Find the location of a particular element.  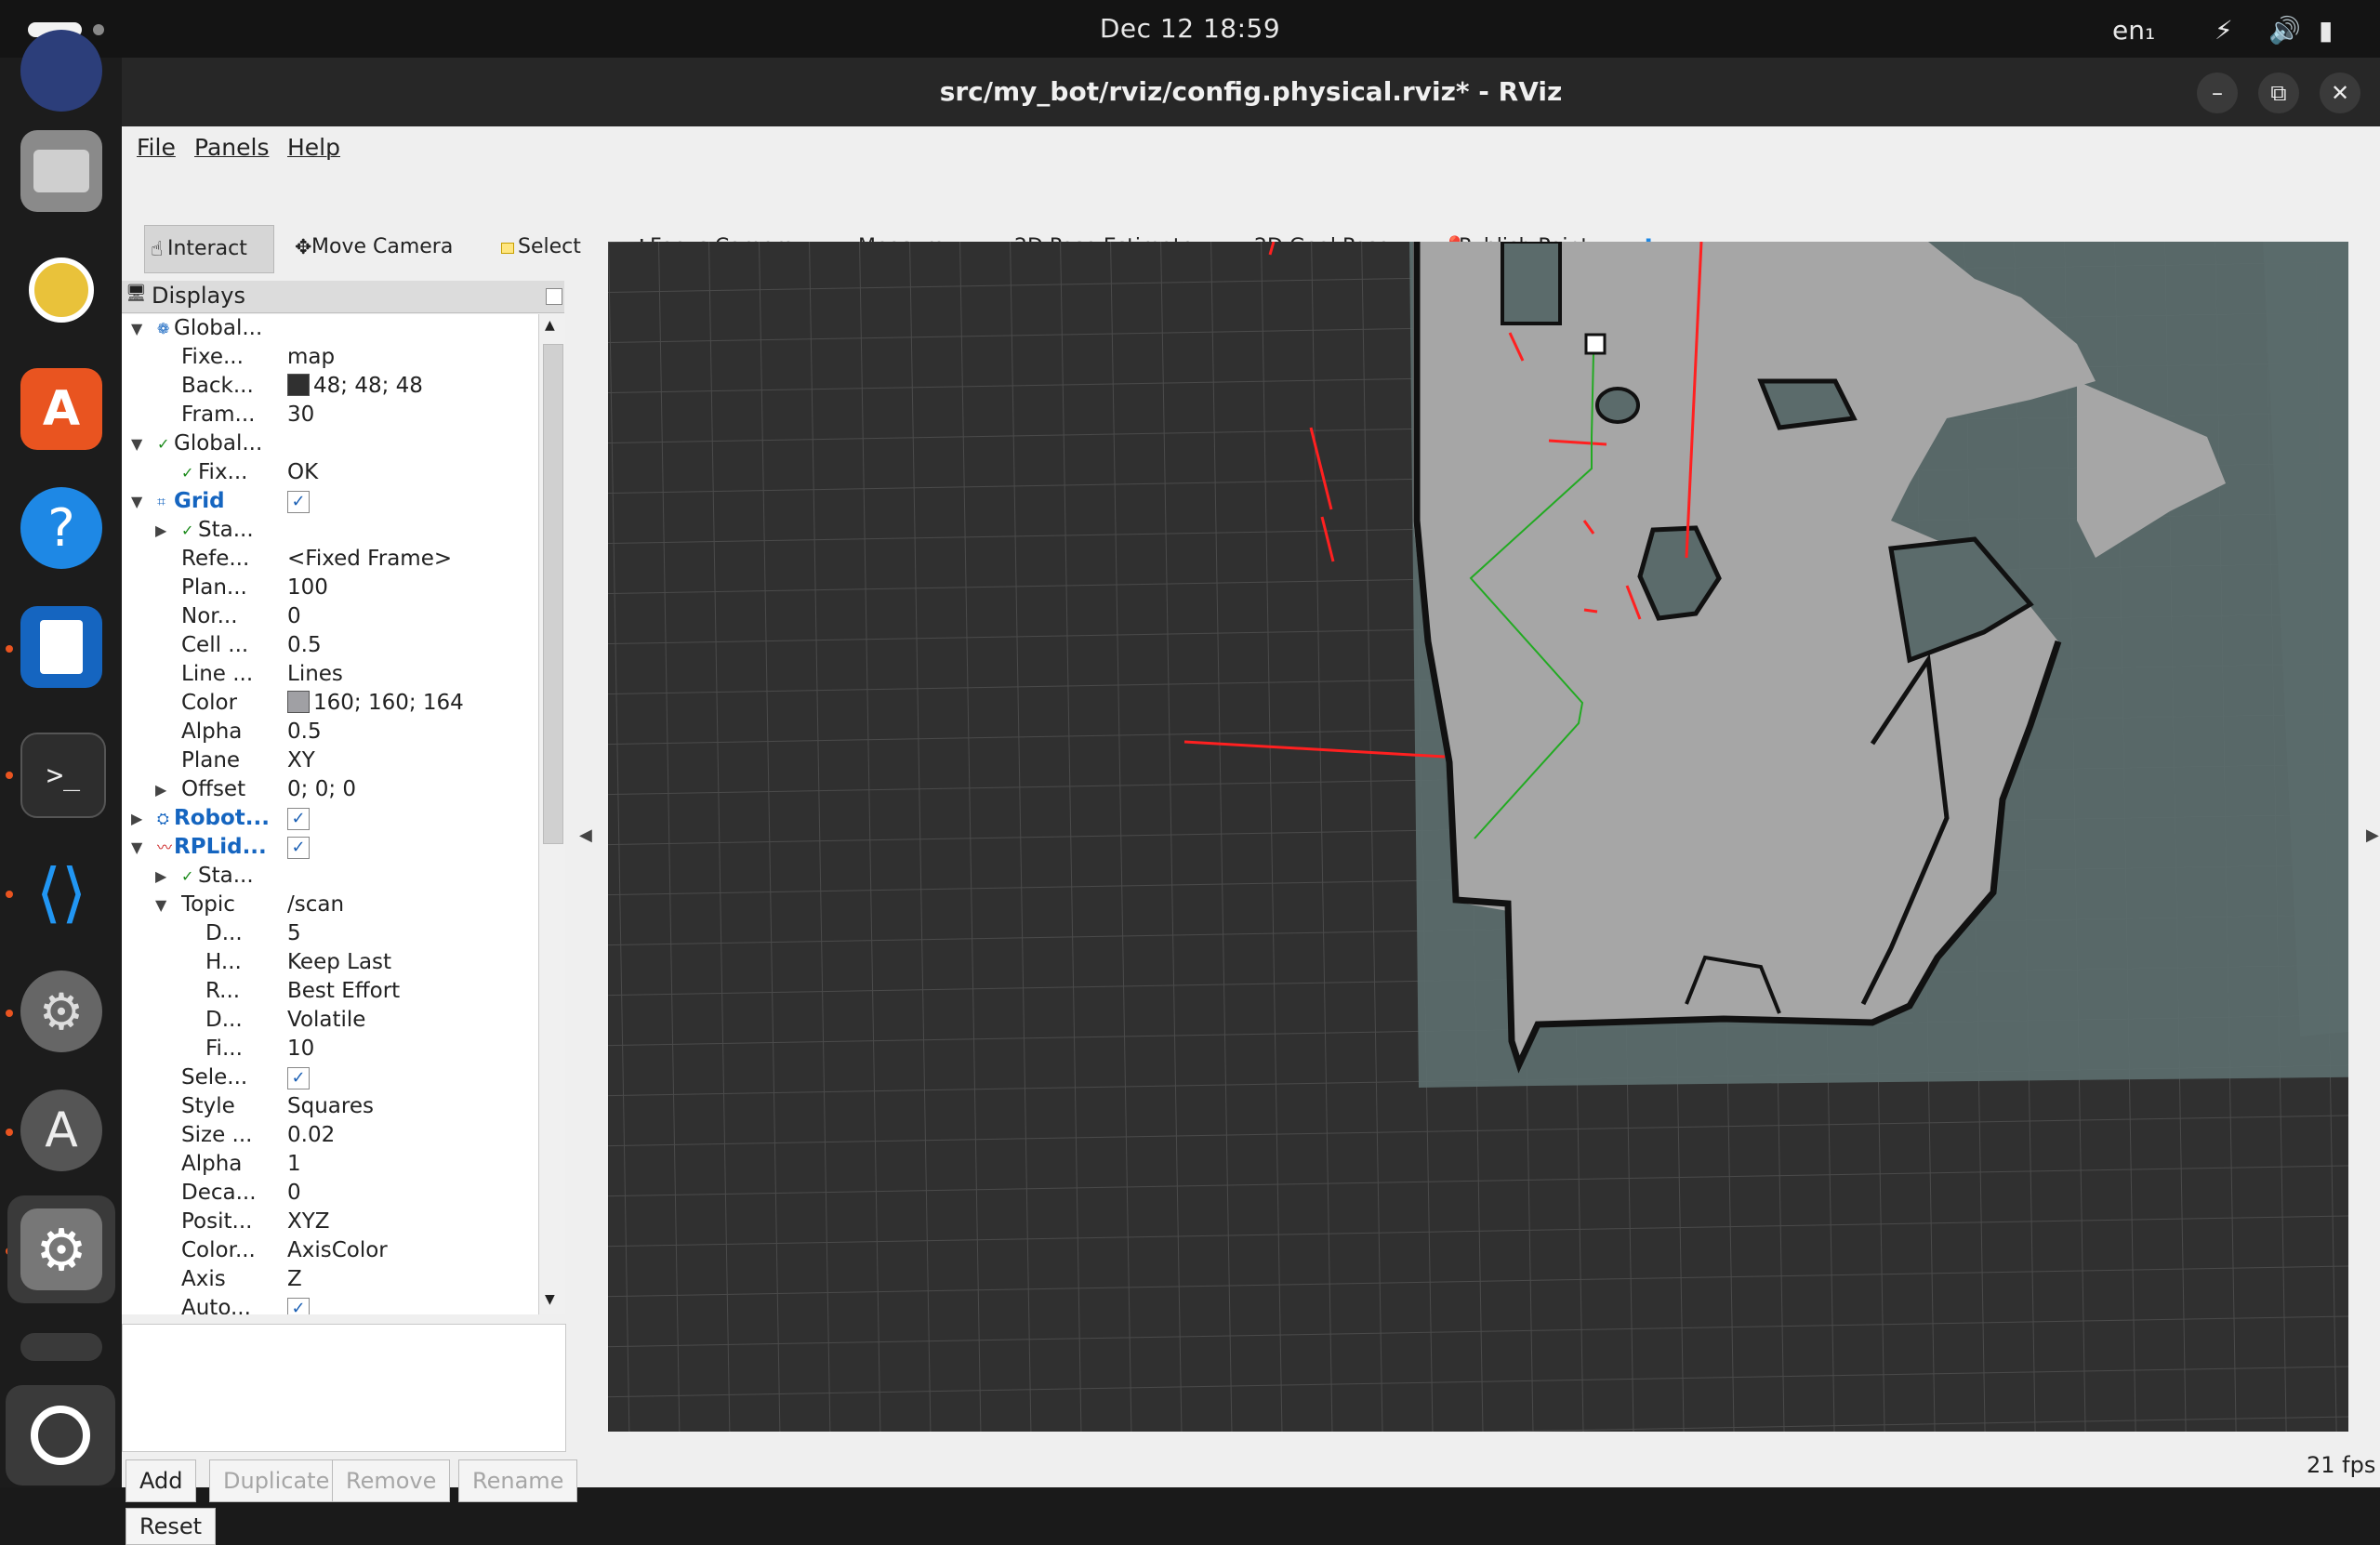

maximize-button: ⧉ is located at coordinates (2278, 93).